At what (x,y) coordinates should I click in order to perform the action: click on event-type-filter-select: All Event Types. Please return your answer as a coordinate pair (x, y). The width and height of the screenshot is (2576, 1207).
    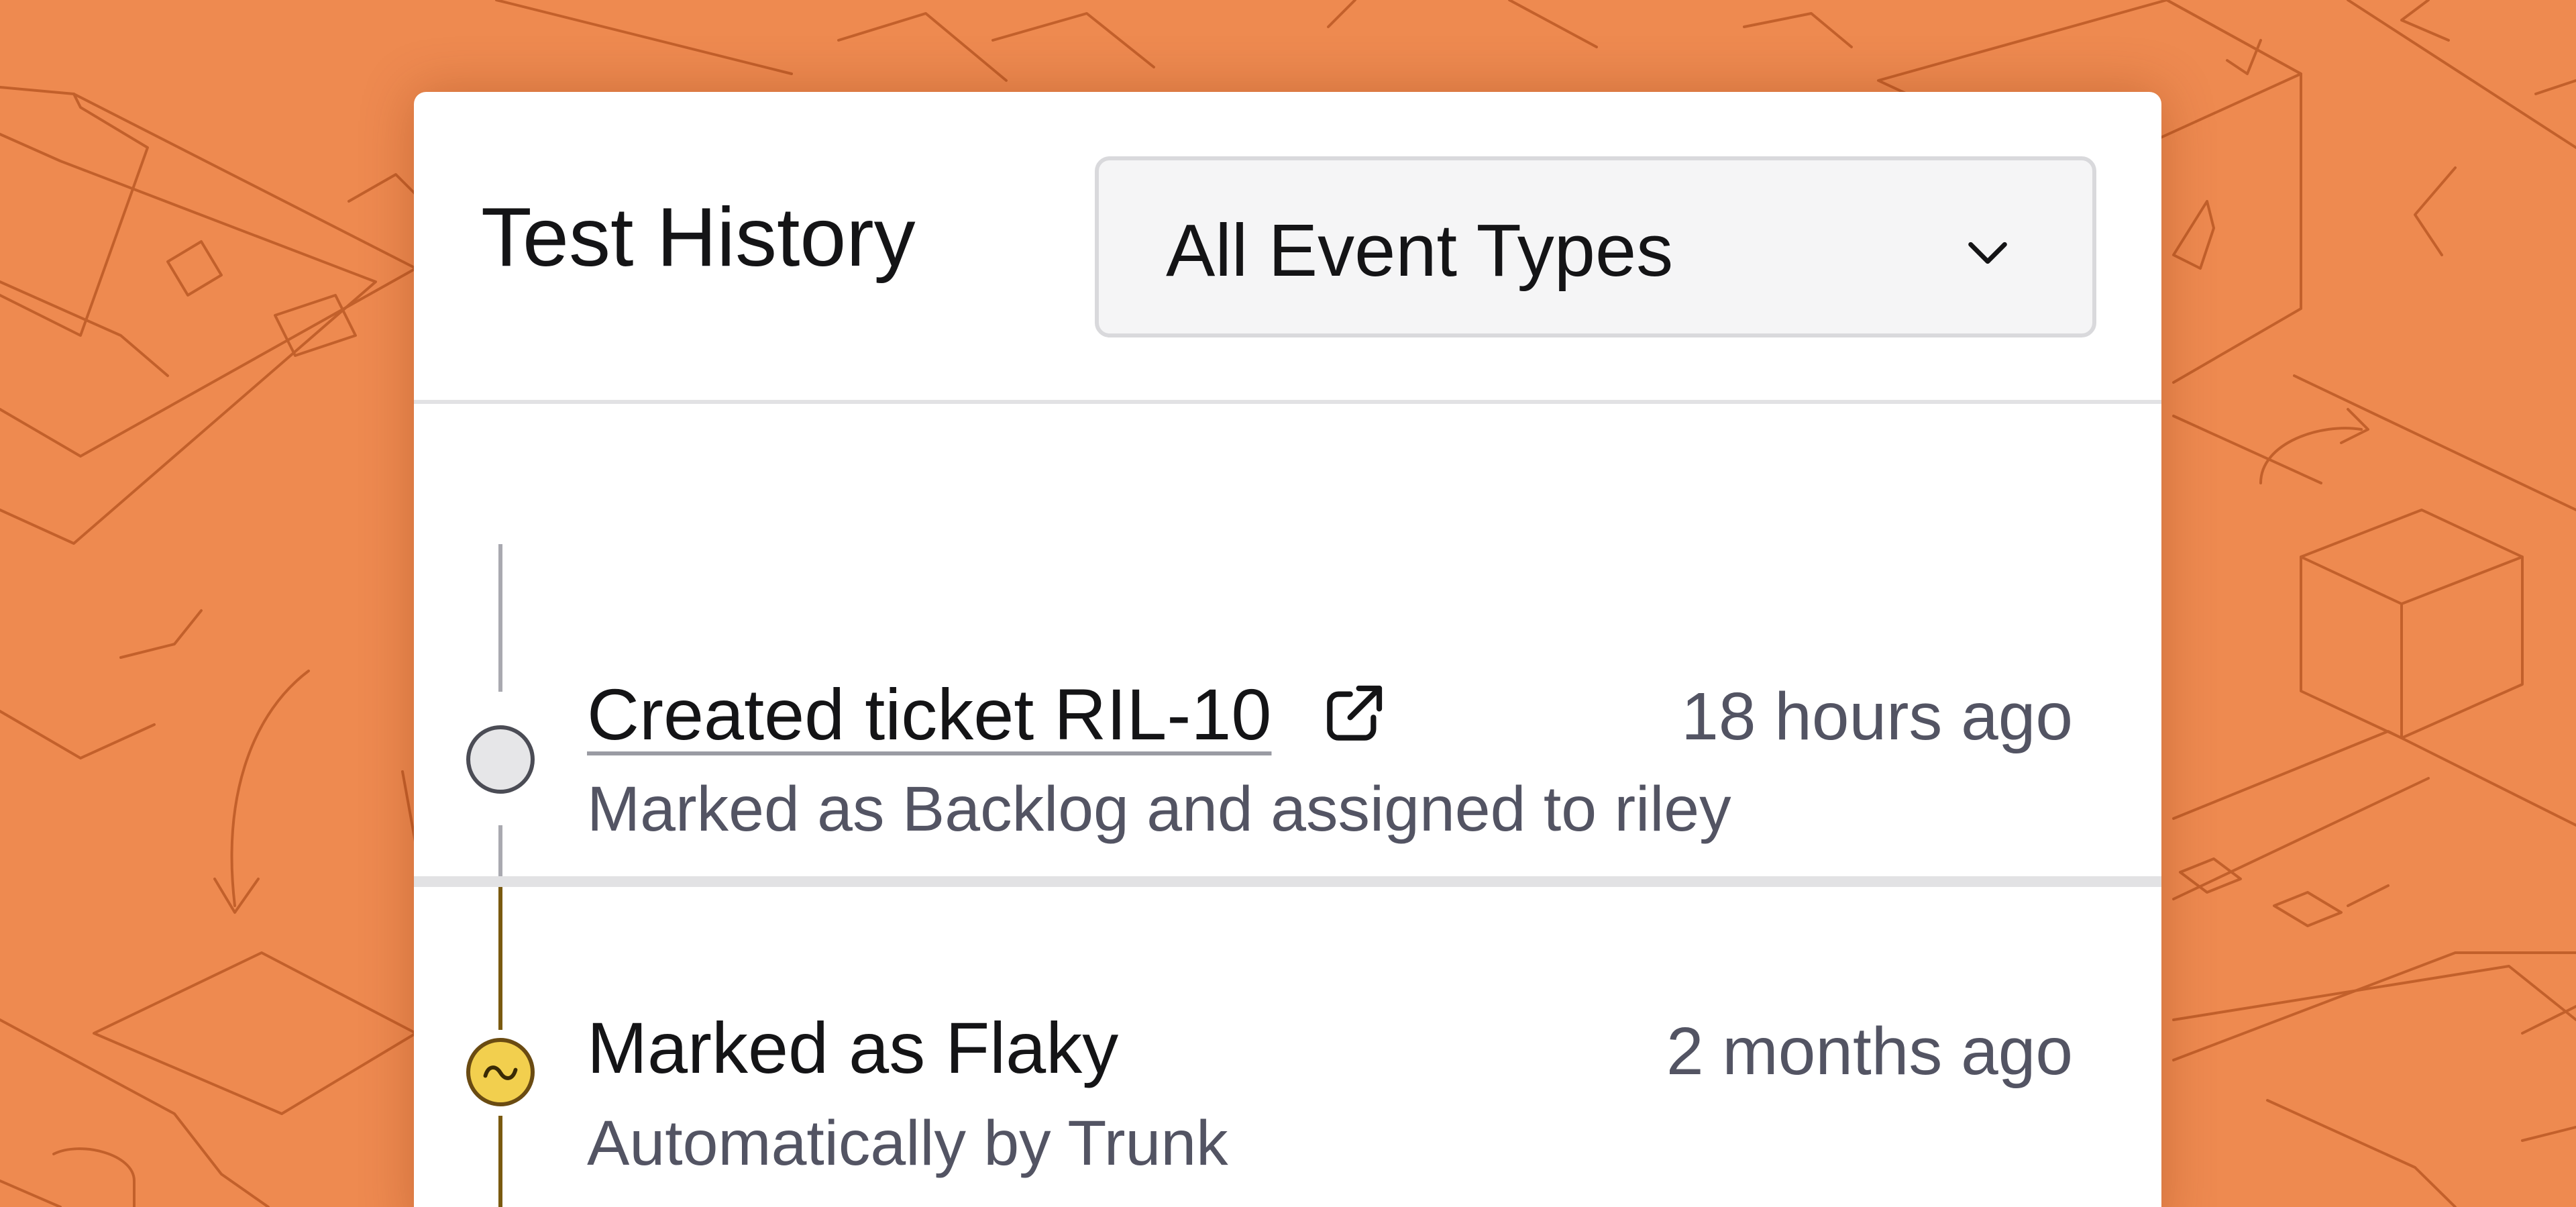
    Looking at the image, I should click on (1595, 246).